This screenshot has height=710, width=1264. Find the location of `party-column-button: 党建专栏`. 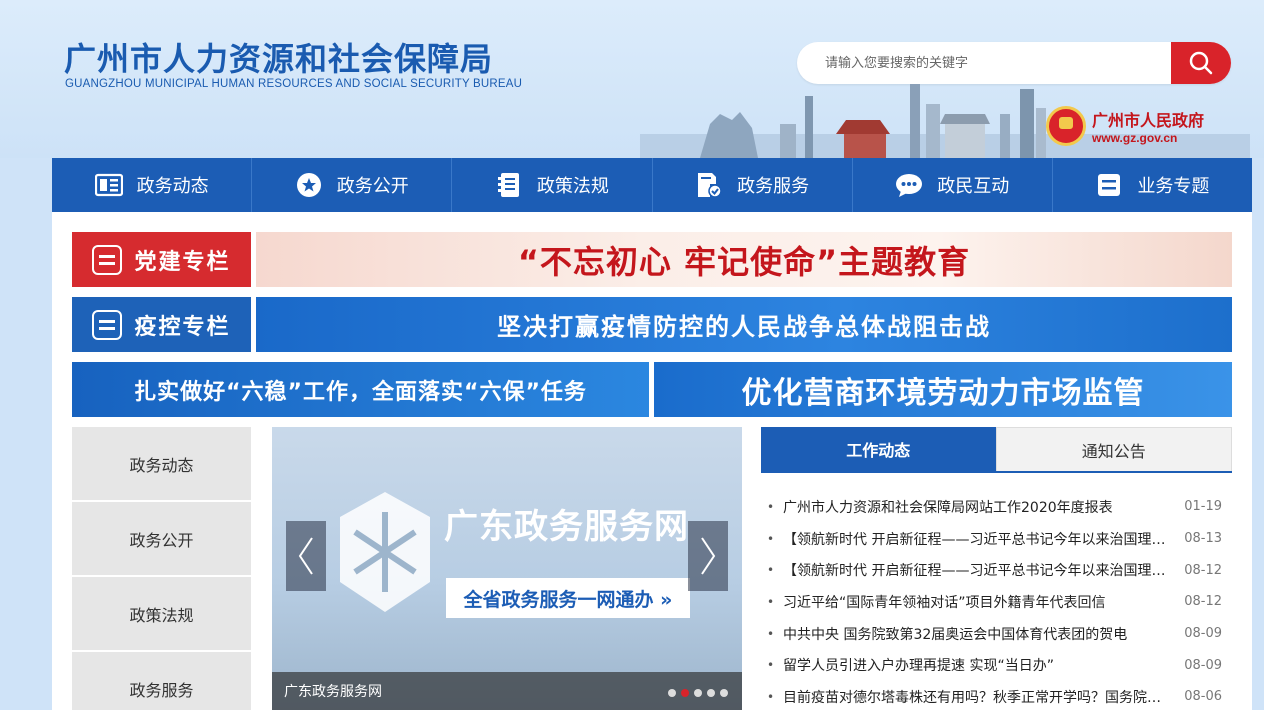

party-column-button: 党建专栏 is located at coordinates (161, 259).